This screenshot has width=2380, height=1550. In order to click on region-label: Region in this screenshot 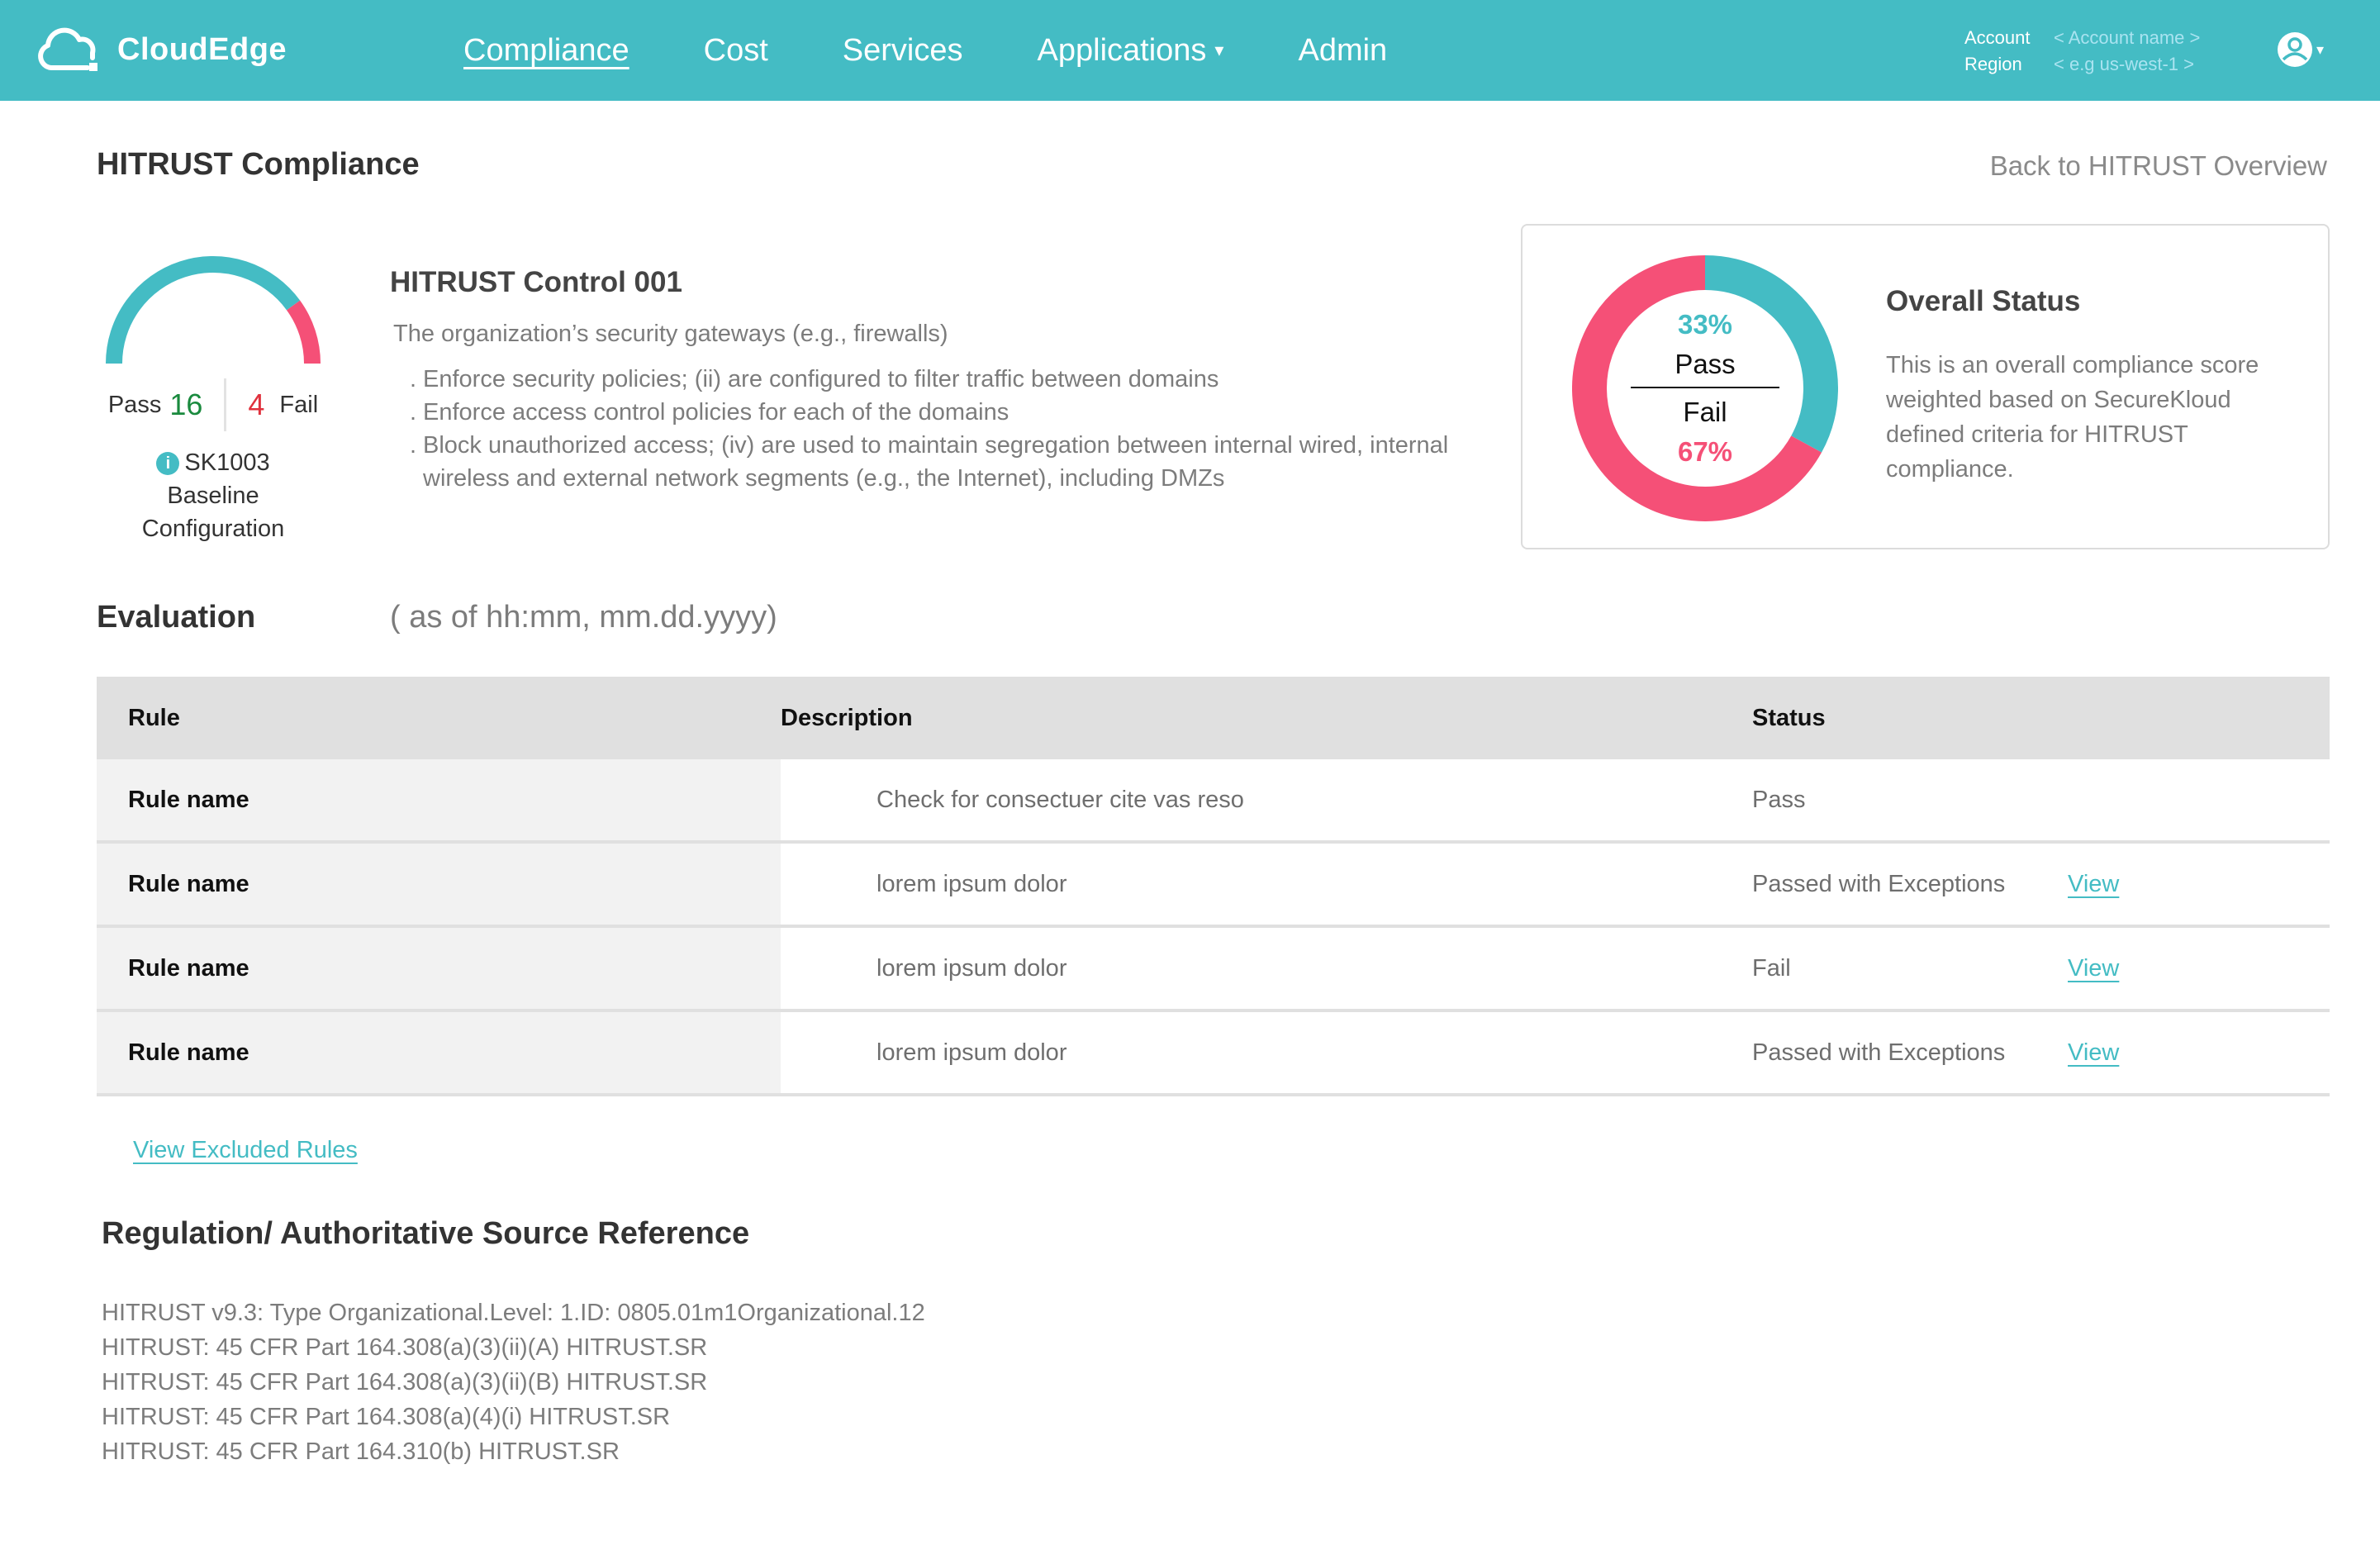, I will do `click(1993, 64)`.